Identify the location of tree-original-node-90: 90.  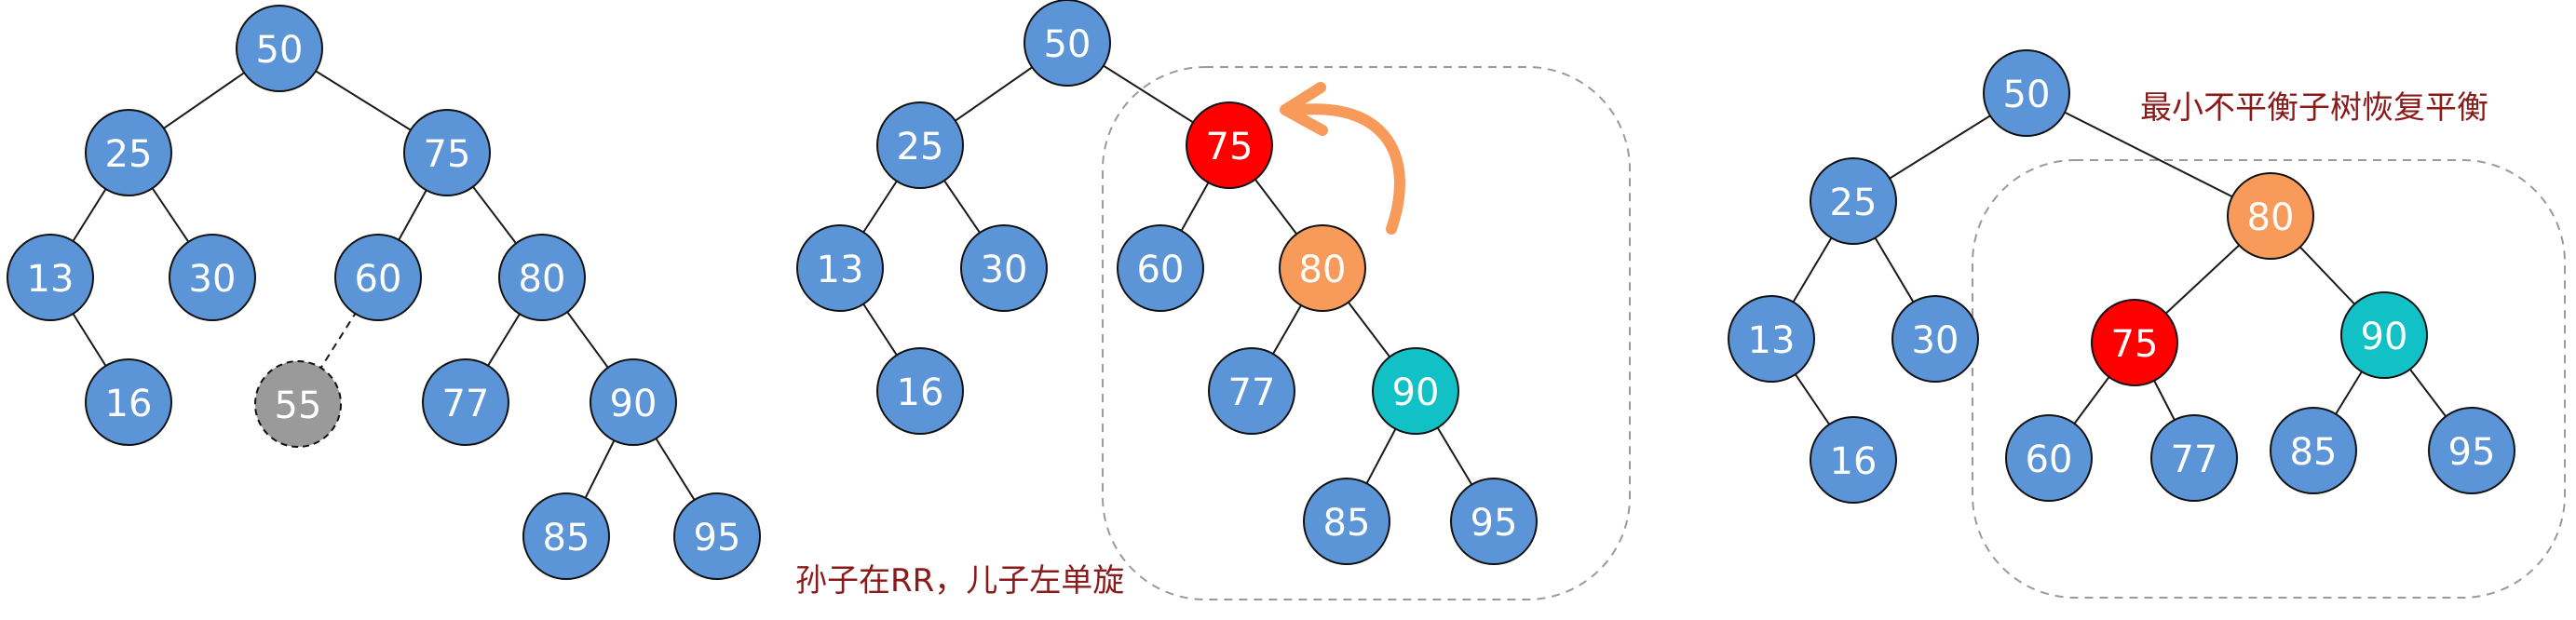
(633, 402).